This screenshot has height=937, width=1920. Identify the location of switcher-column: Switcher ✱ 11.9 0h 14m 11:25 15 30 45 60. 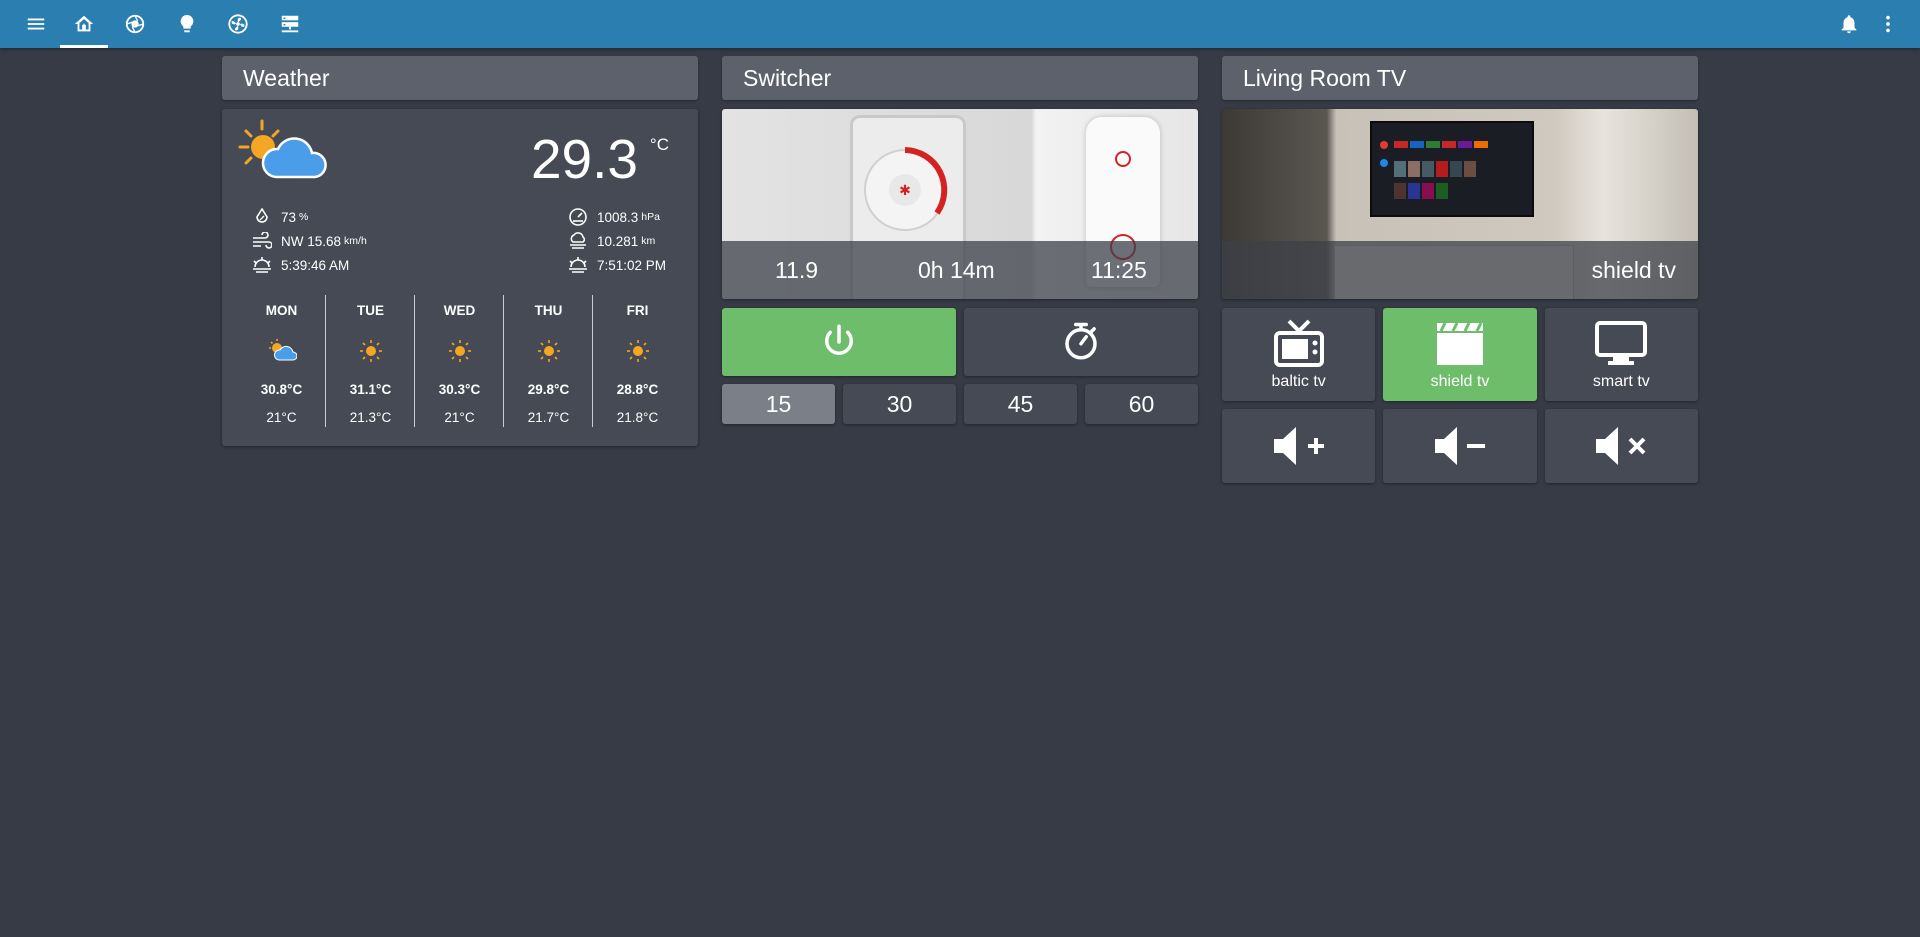
(960, 240).